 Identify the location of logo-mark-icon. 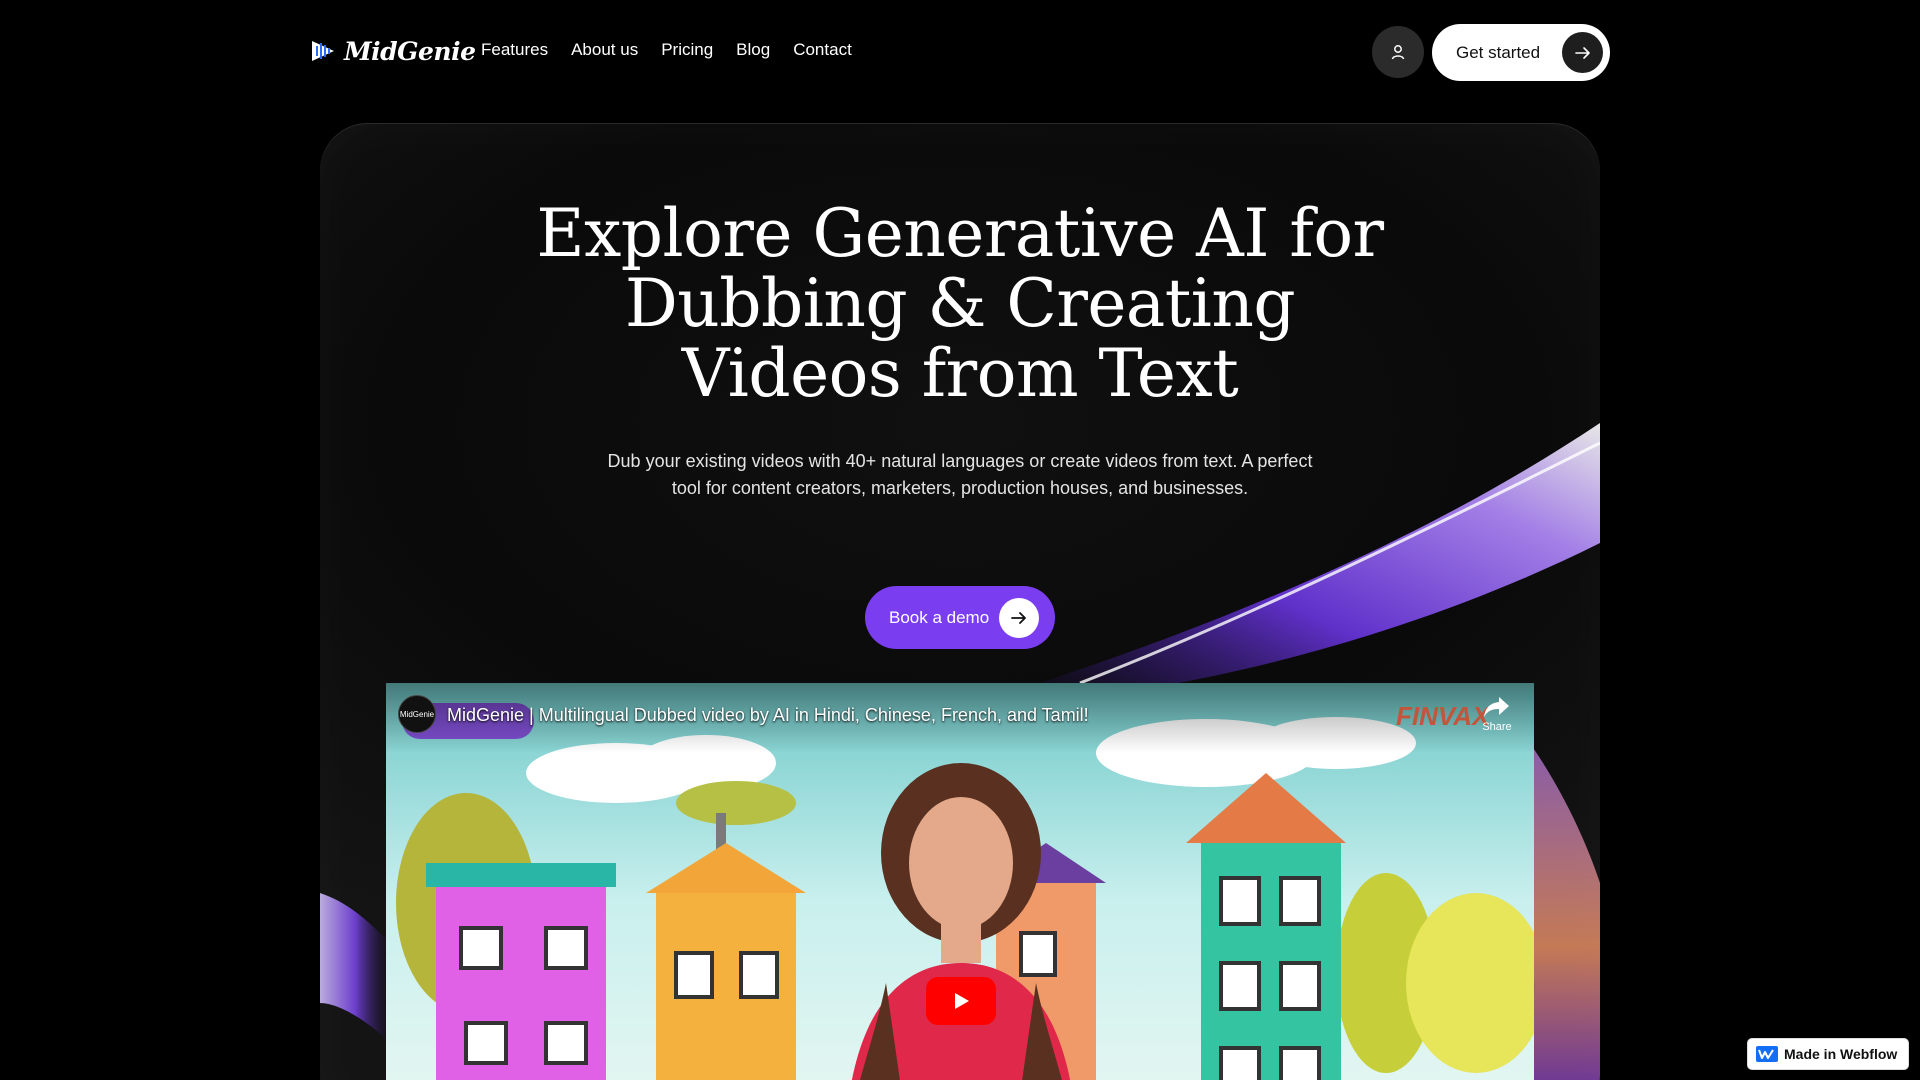
(323, 51).